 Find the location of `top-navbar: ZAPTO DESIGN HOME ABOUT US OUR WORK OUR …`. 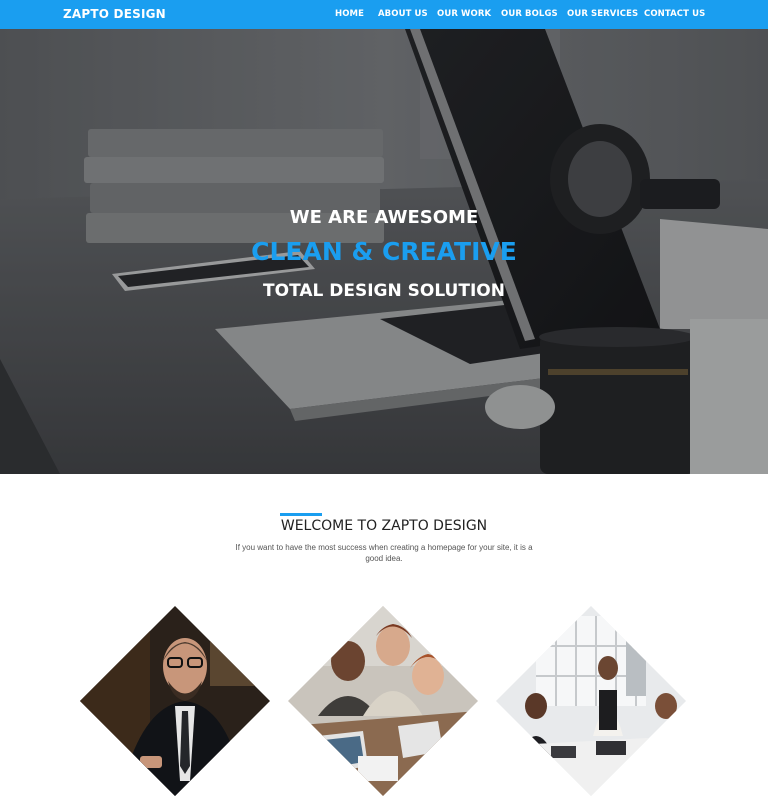

top-navbar: ZAPTO DESIGN HOME ABOUT US OUR WORK OUR … is located at coordinates (384, 14).